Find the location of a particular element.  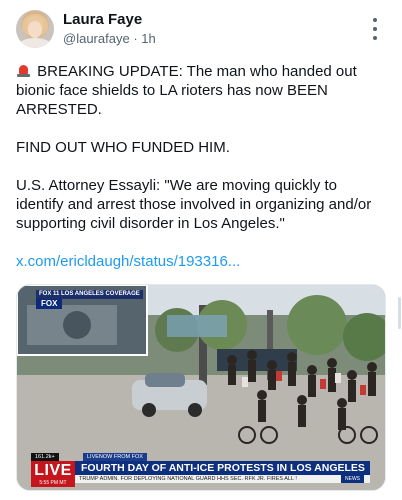

scrollbar-thumb is located at coordinates (399, 313).